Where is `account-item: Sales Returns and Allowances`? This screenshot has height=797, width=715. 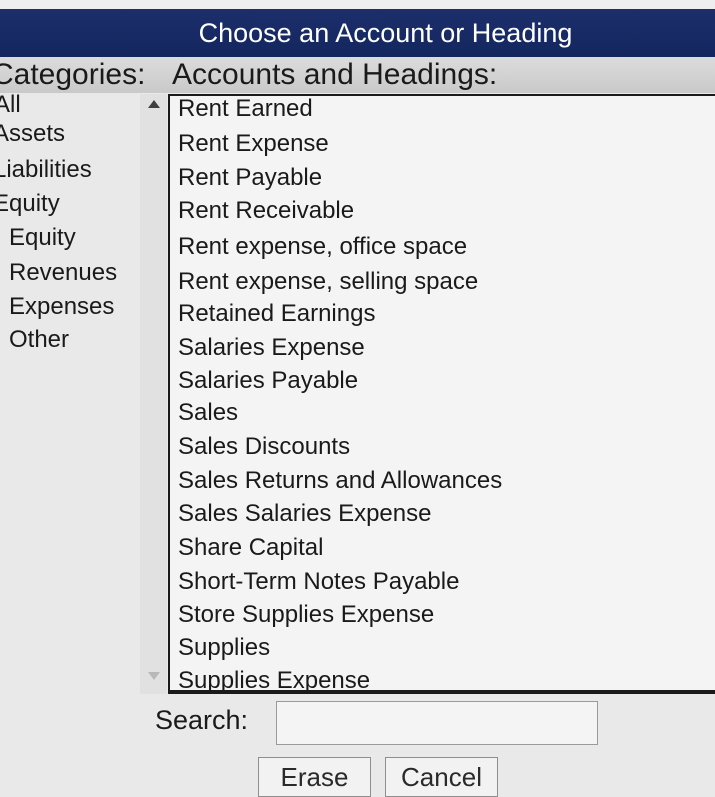
account-item: Sales Returns and Allowances is located at coordinates (340, 481).